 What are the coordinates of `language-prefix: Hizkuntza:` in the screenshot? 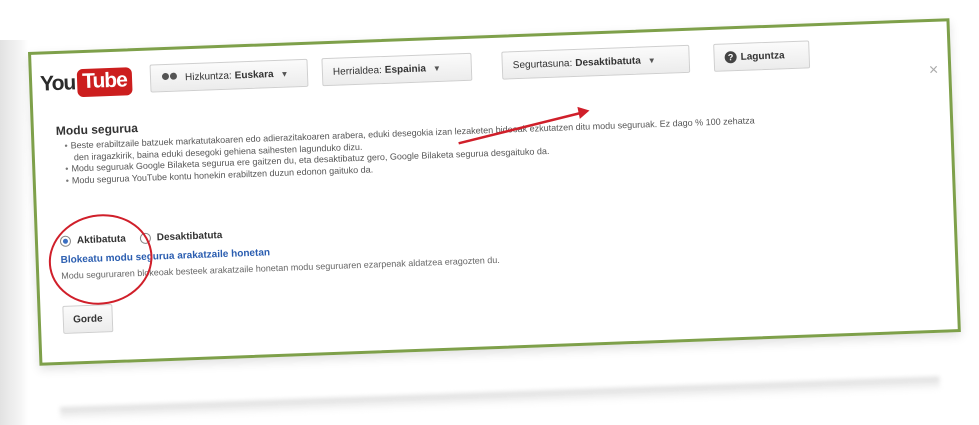 It's located at (208, 76).